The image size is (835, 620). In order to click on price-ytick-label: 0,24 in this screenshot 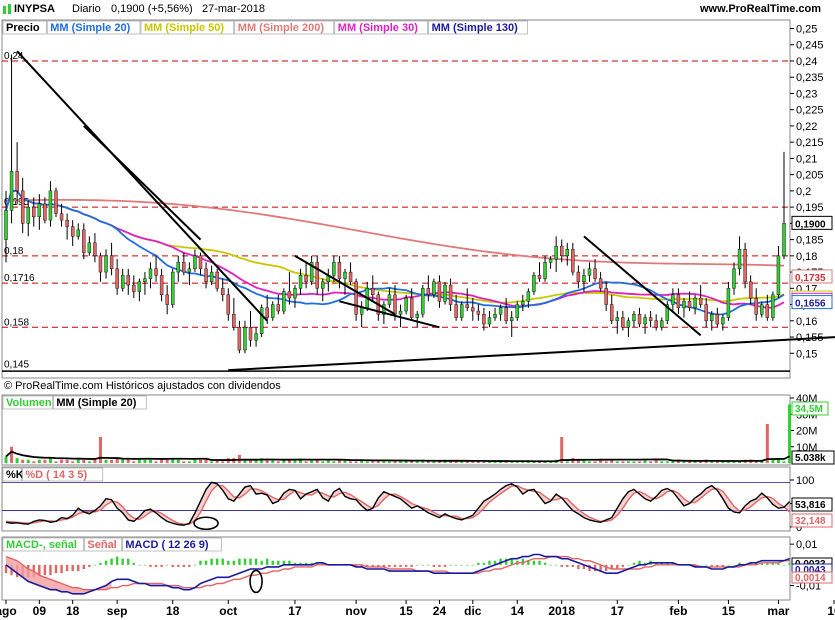, I will do `click(806, 62)`.